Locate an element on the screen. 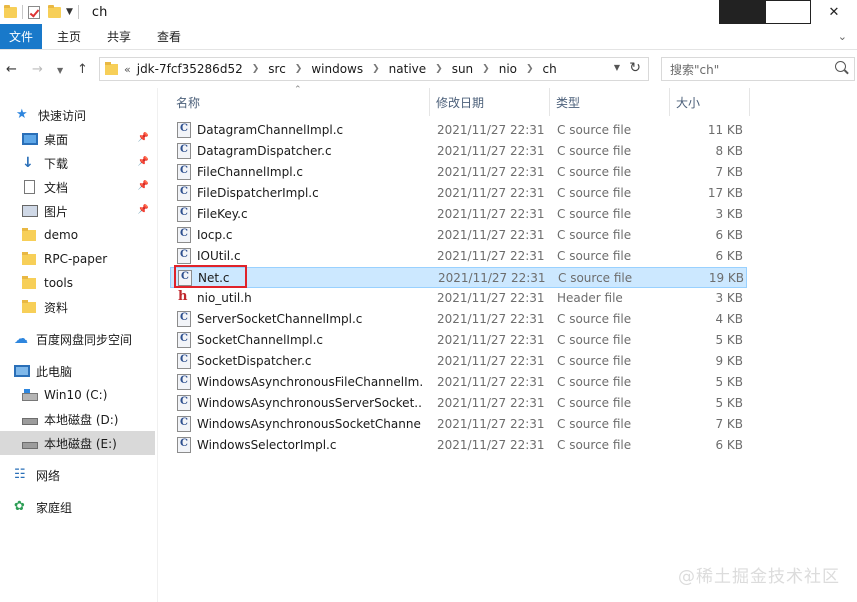  breadcrumb-windows: windows is located at coordinates (337, 69).